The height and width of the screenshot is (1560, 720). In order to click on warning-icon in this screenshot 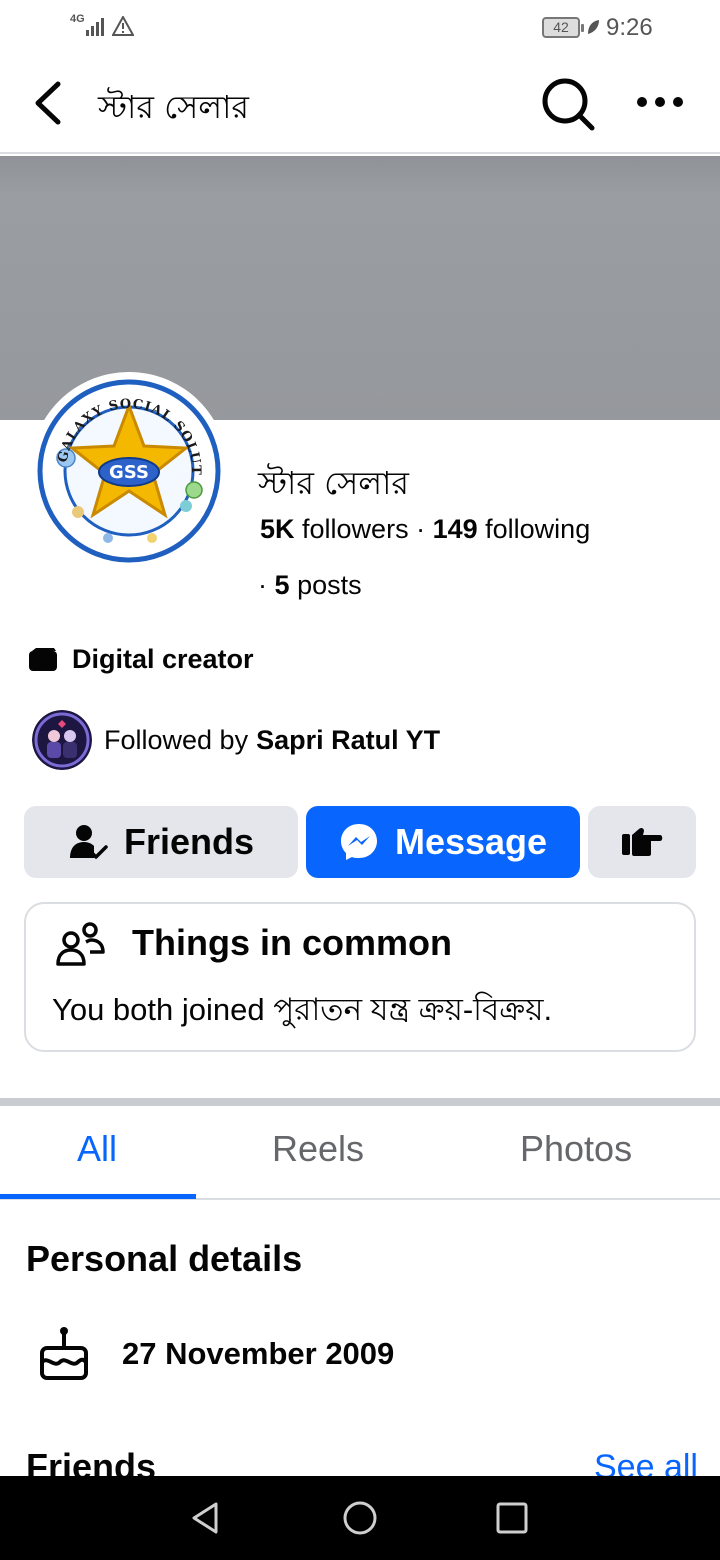, I will do `click(123, 26)`.